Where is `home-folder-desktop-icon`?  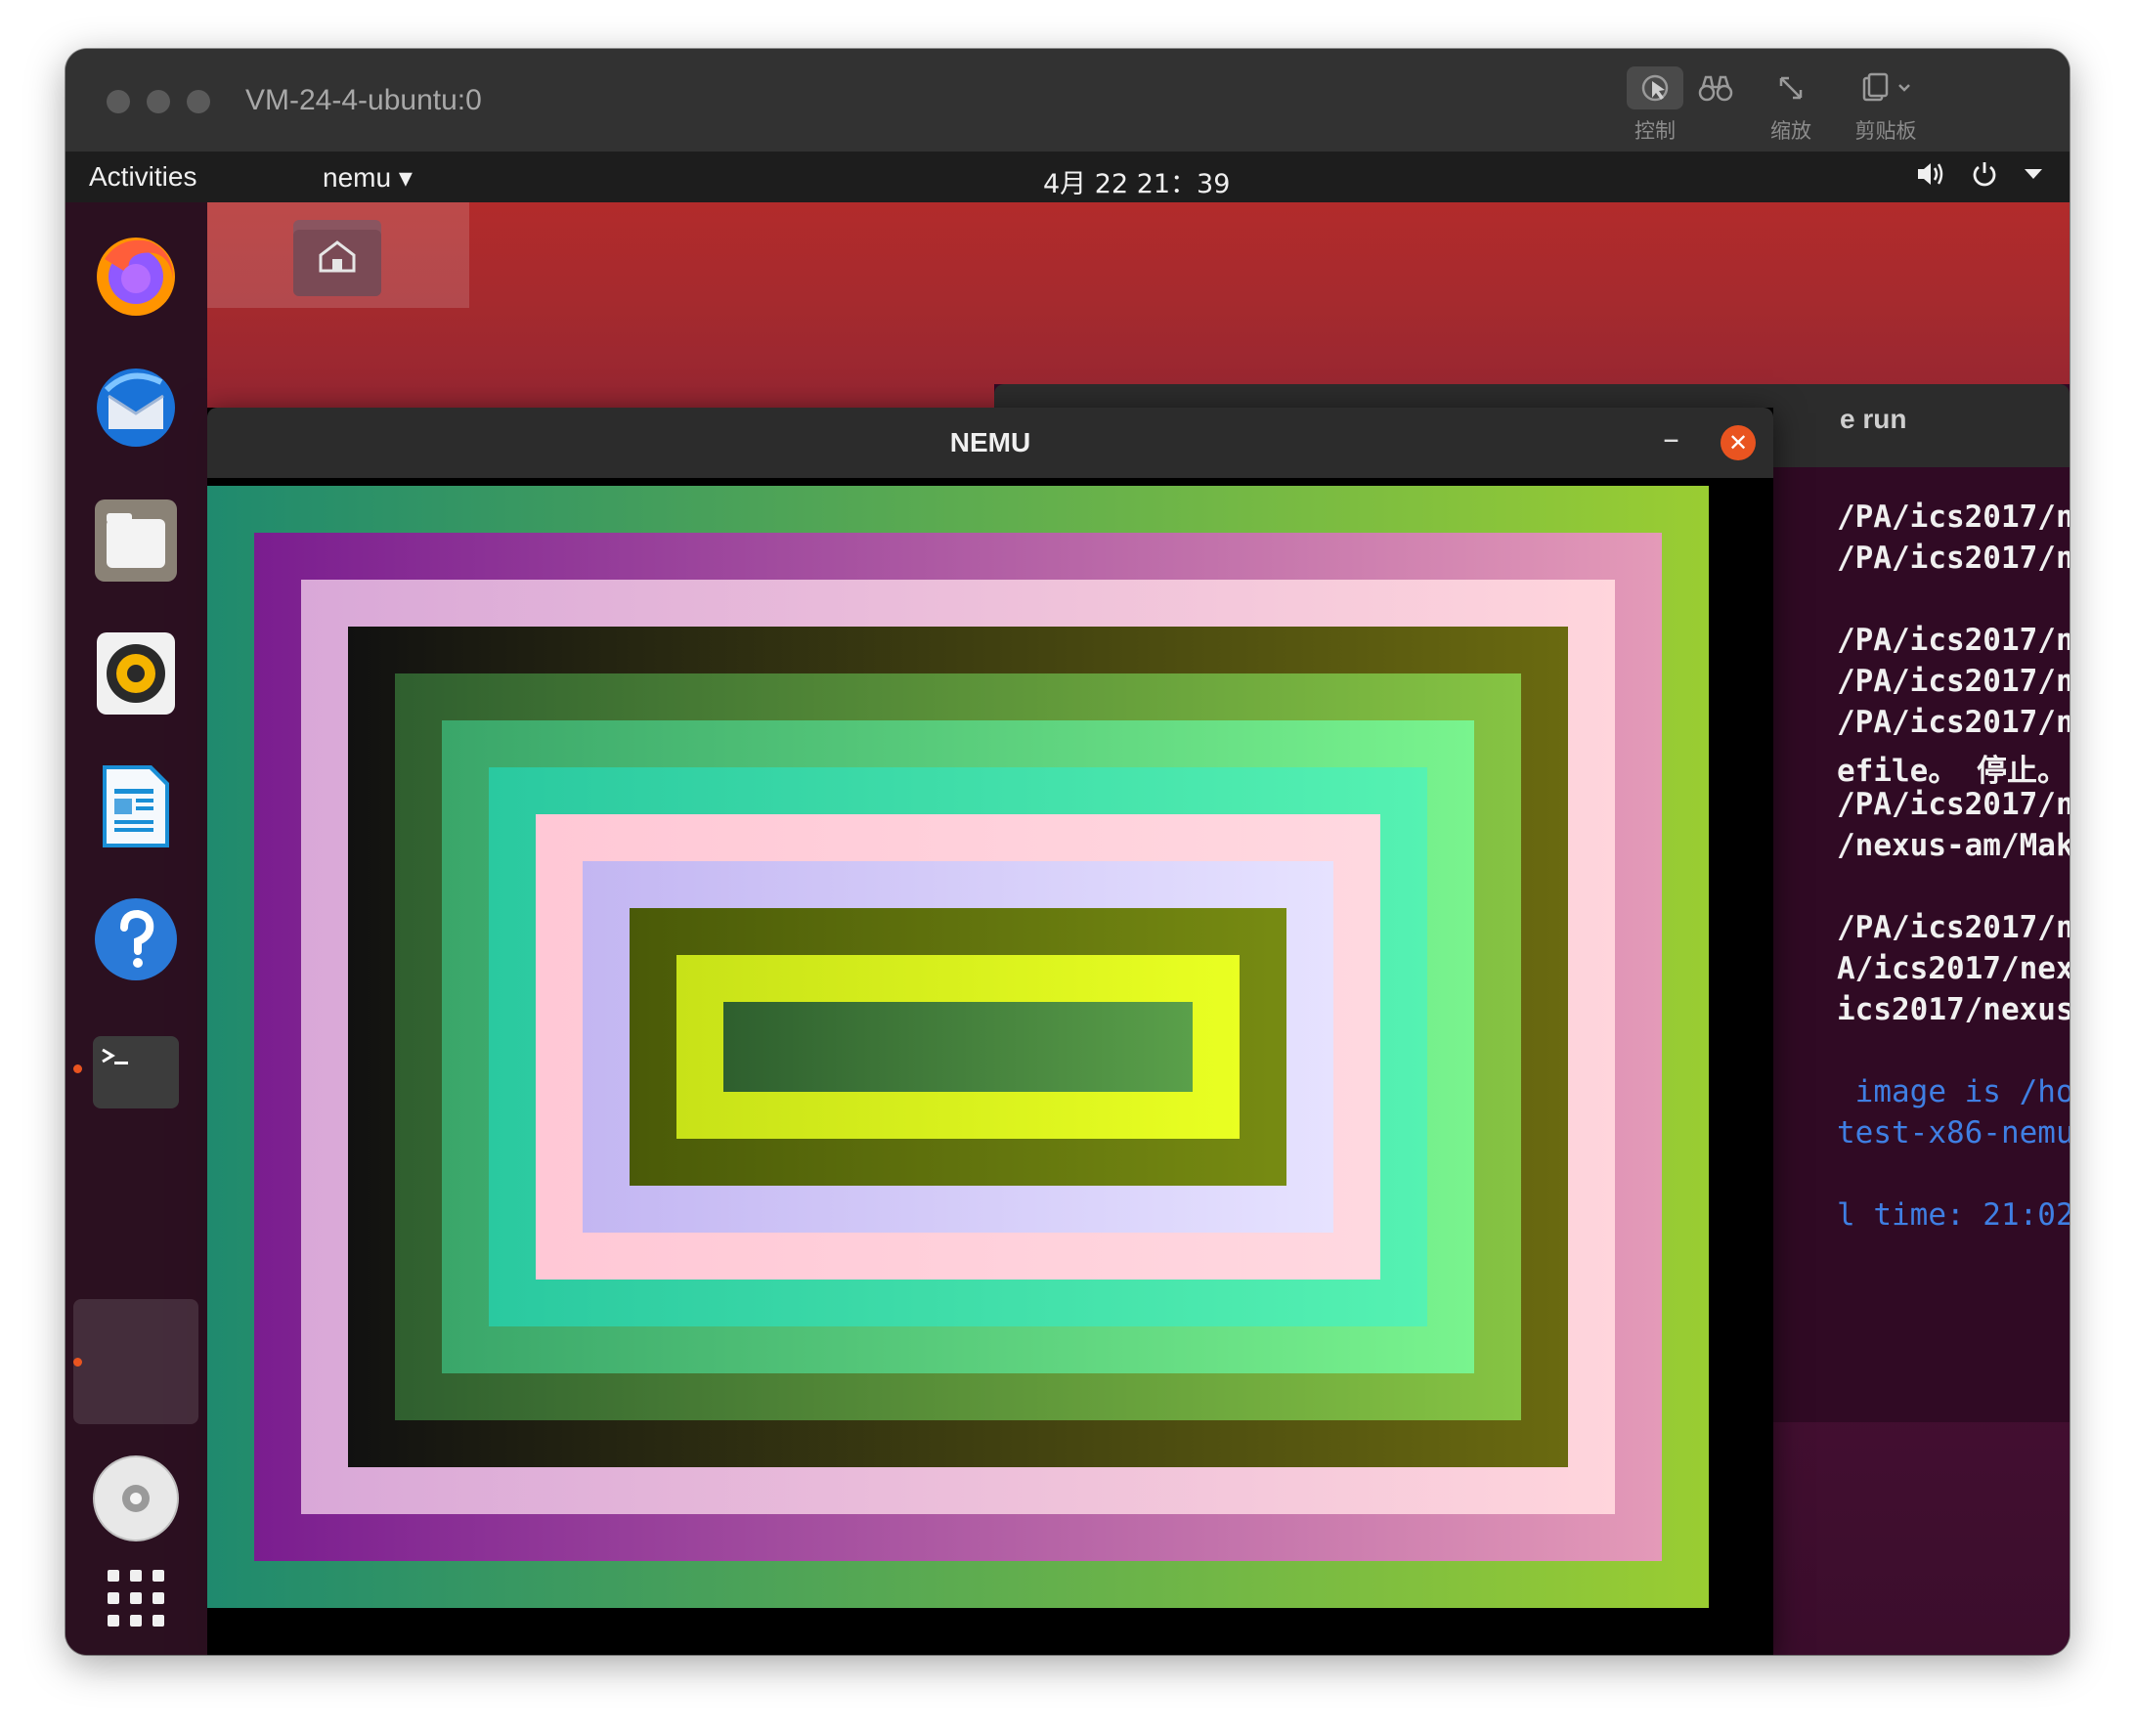 home-folder-desktop-icon is located at coordinates (338, 255).